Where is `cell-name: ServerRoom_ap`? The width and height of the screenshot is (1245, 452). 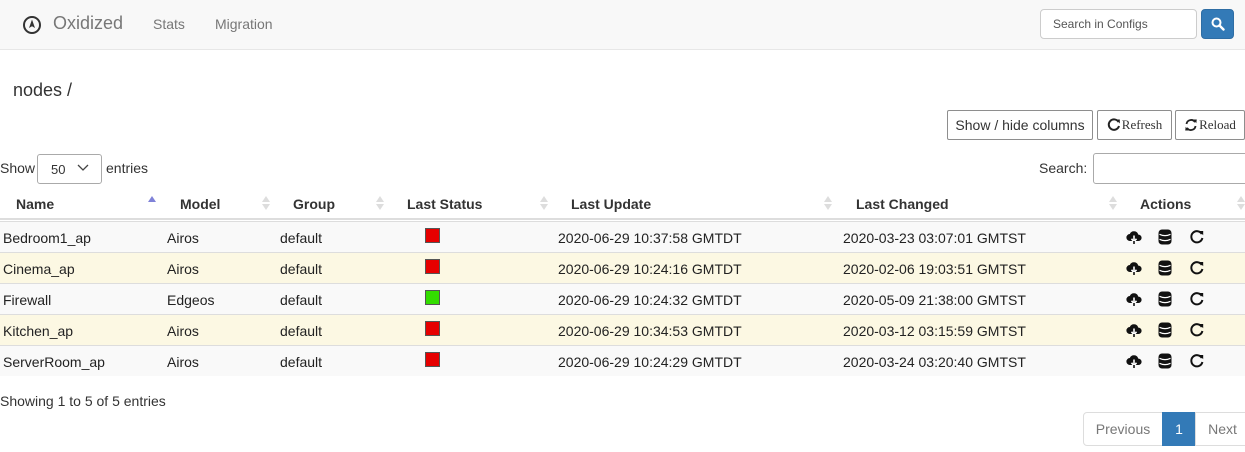
cell-name: ServerRoom_ap is located at coordinates (54, 362).